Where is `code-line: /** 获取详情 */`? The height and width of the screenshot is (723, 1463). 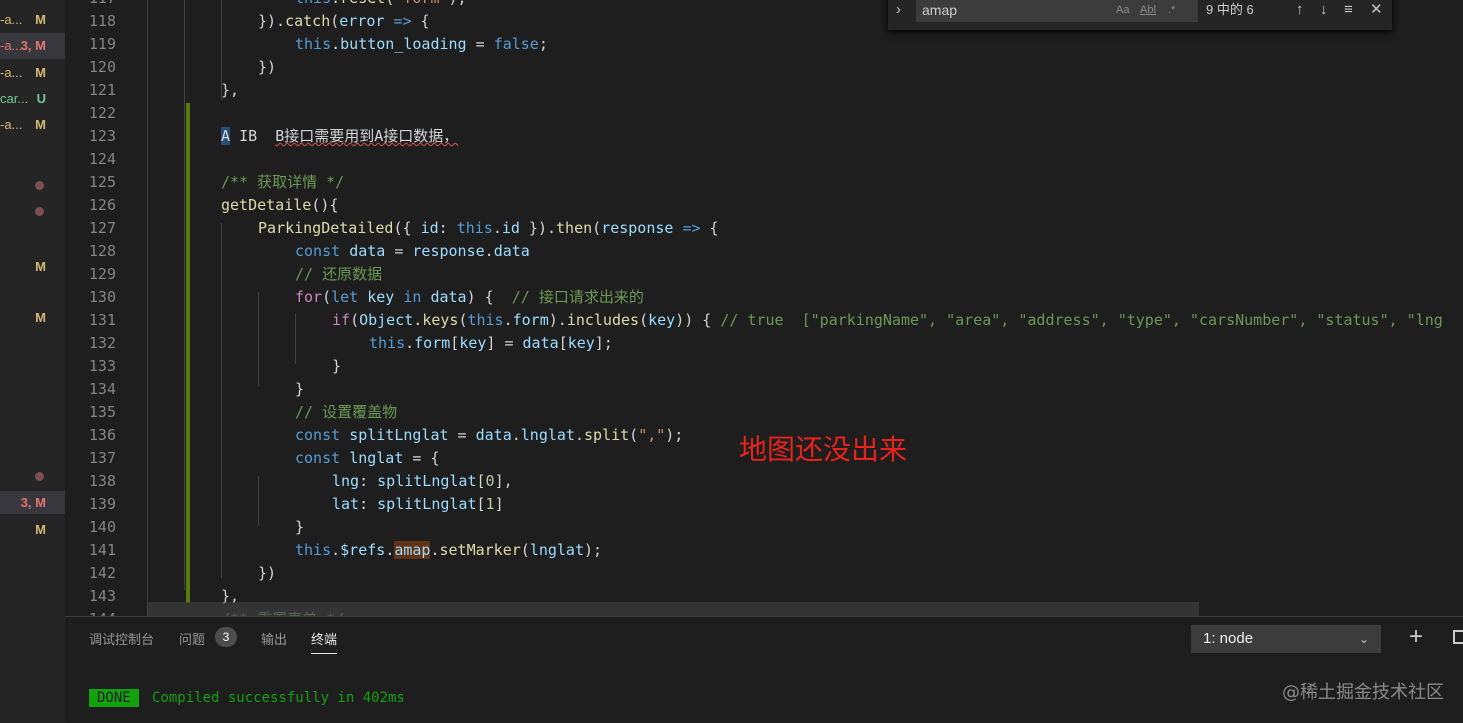 code-line: /** 获取详情 */ is located at coordinates (282, 182).